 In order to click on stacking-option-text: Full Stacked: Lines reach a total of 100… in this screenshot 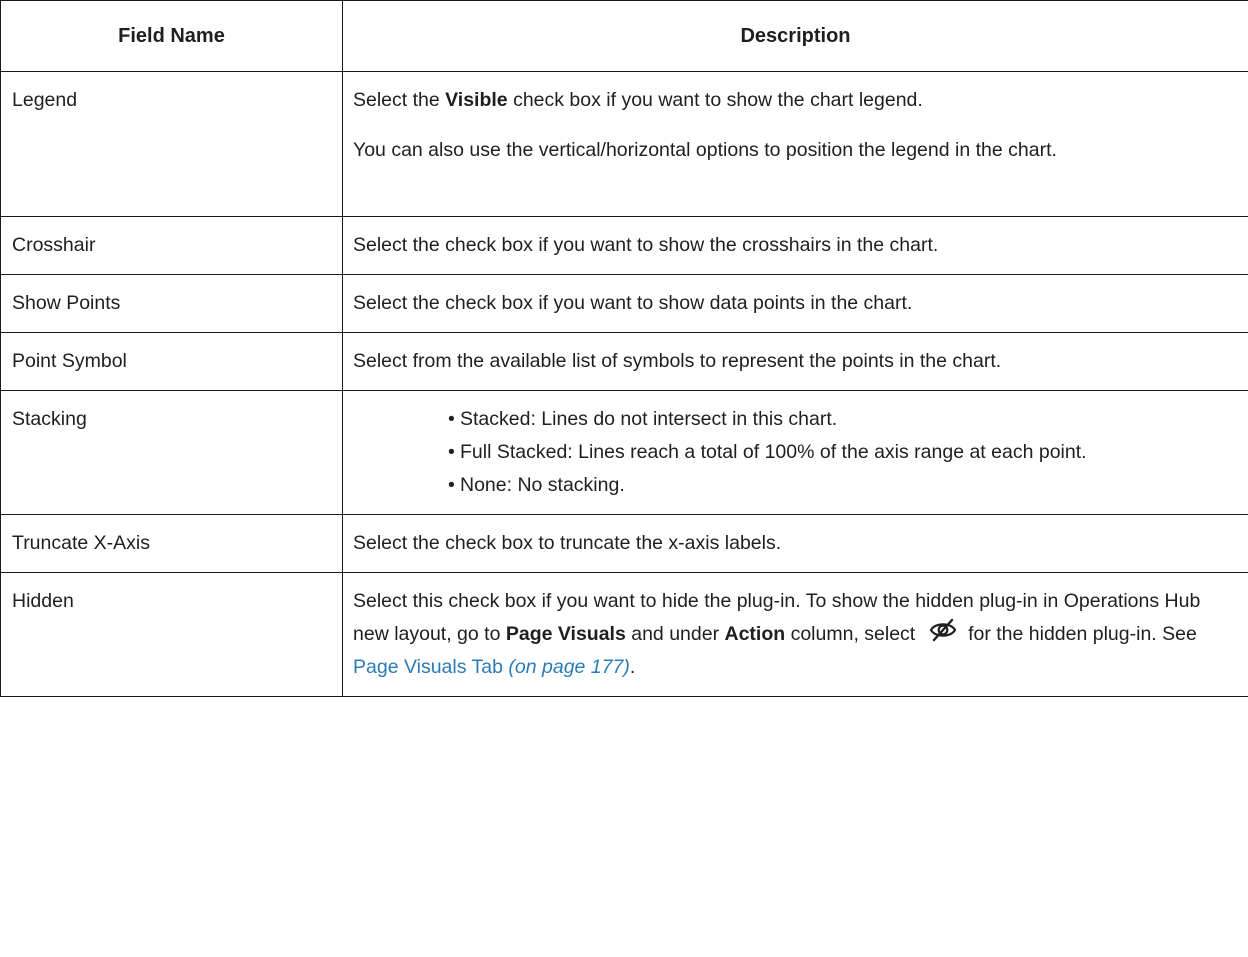, I will do `click(773, 452)`.